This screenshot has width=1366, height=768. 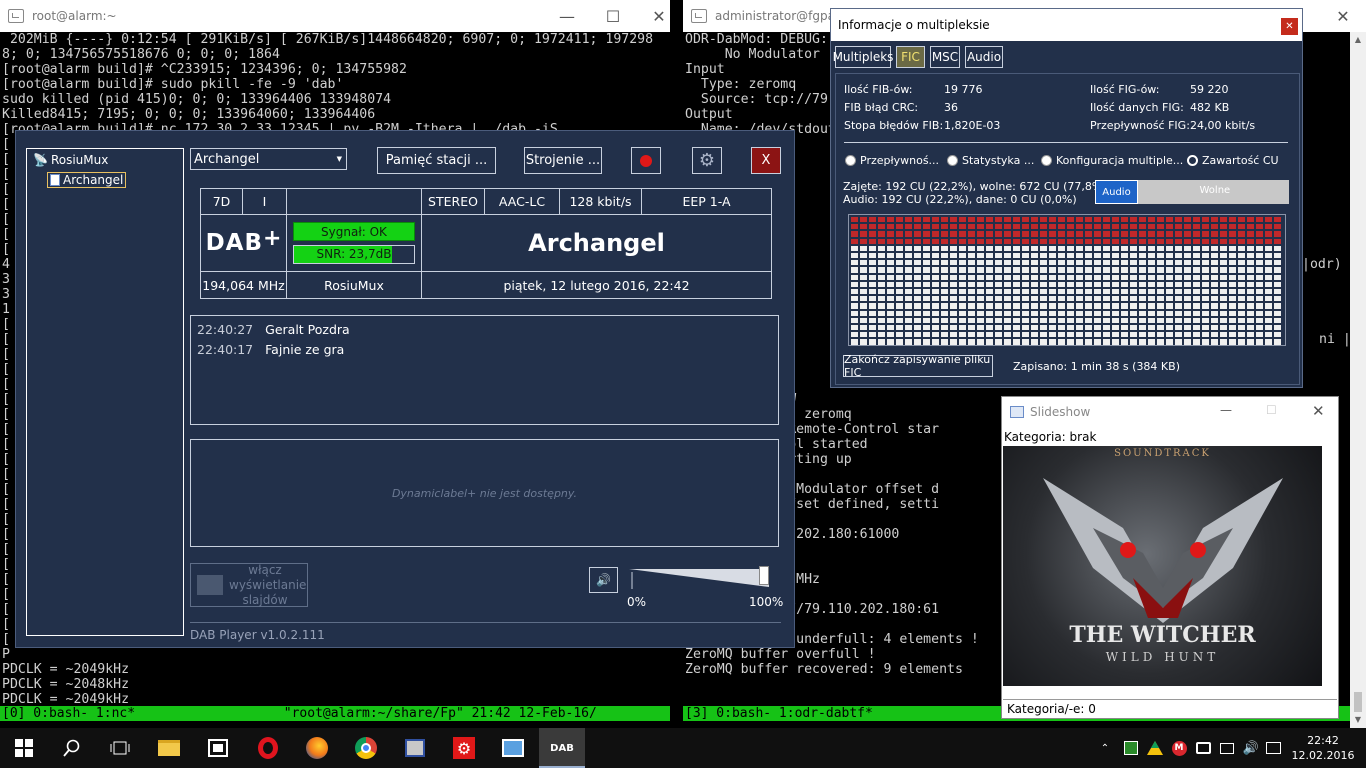 I want to click on dab-player-taskbar-icon: DAB, so click(x=562, y=748).